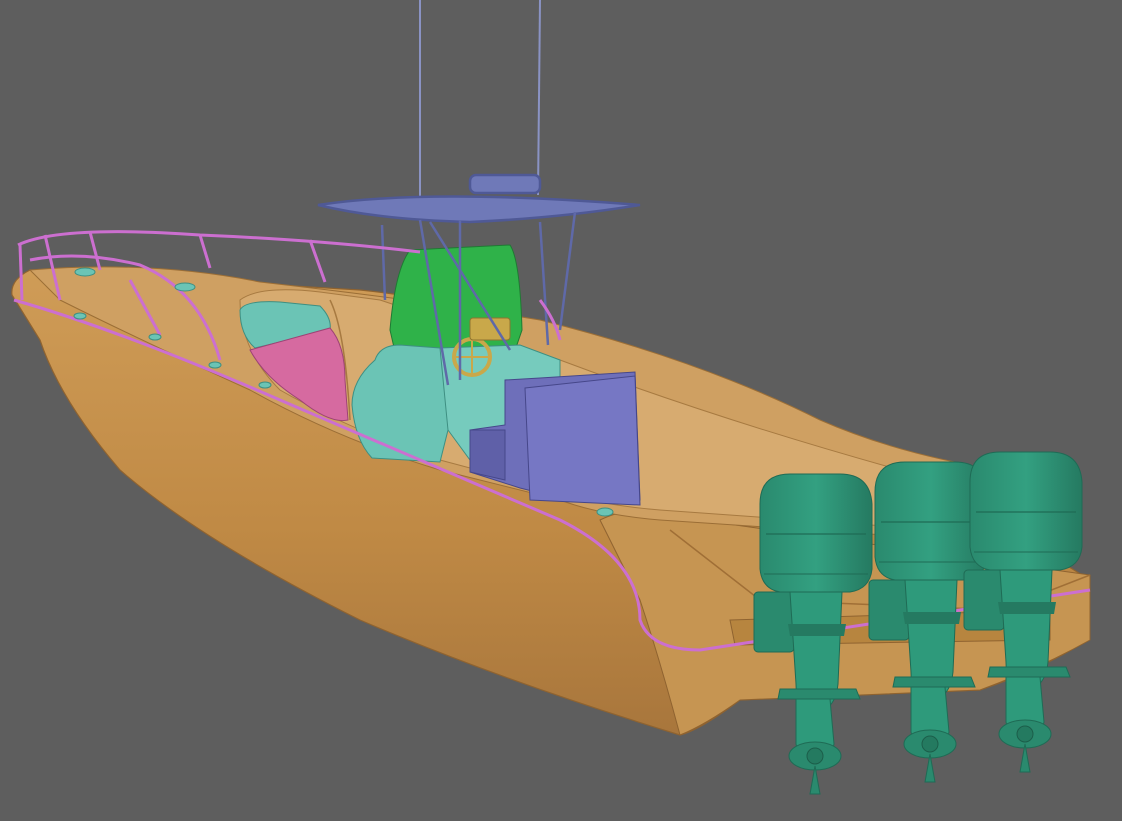  What do you see at coordinates (480, 100) in the screenshot?
I see `antenna-lines` at bounding box center [480, 100].